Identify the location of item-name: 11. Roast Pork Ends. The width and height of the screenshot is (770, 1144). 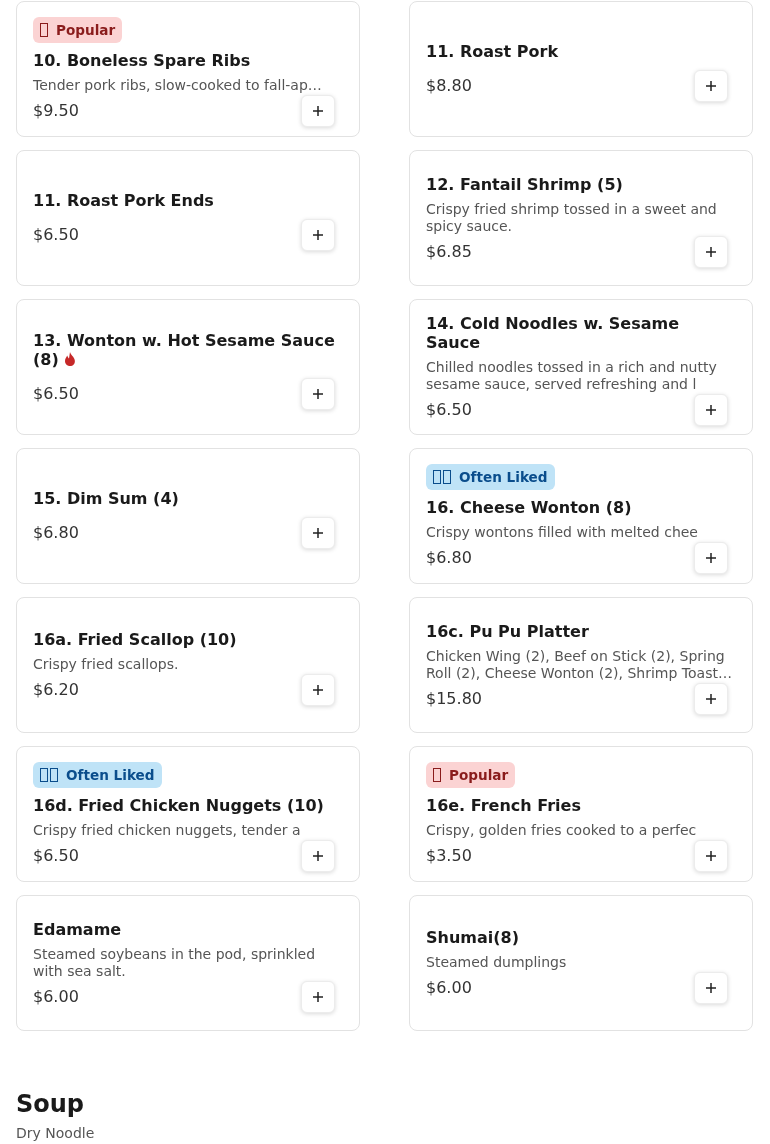
(123, 200).